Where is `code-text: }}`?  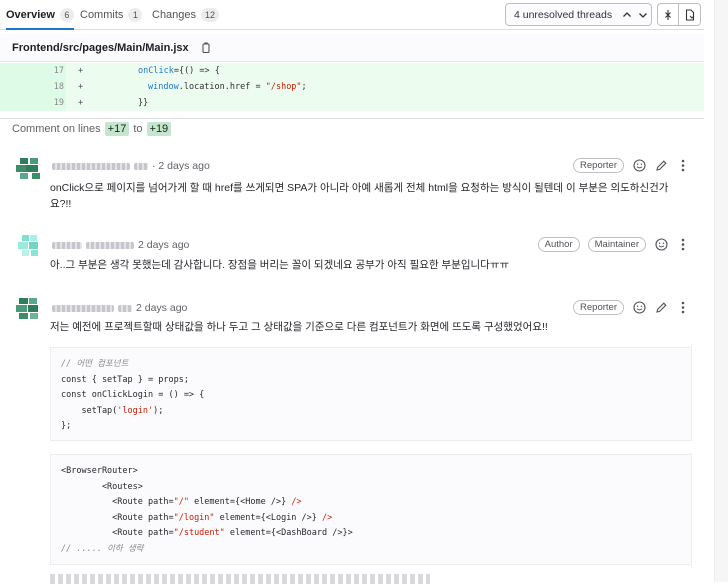 code-text: }} is located at coordinates (143, 103).